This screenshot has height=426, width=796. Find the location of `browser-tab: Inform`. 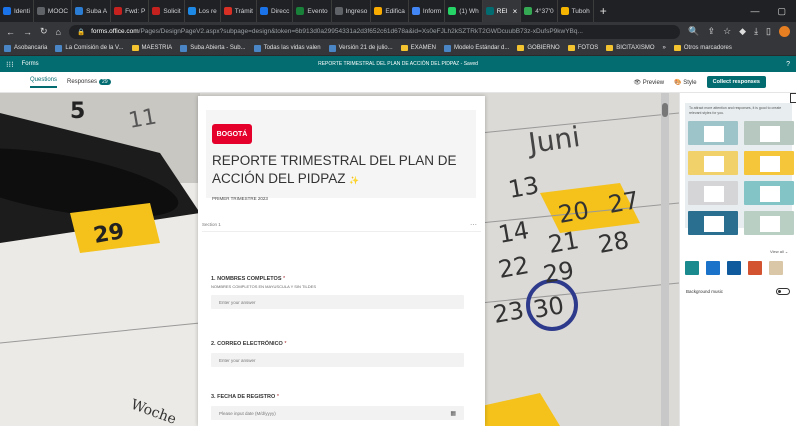

browser-tab: Inform is located at coordinates (427, 11).